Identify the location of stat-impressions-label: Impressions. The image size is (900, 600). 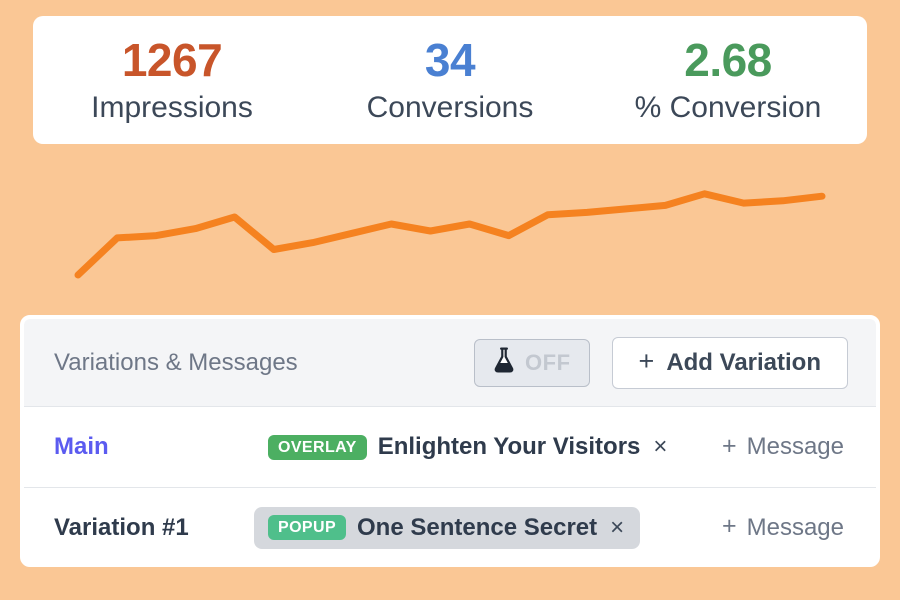
(172, 108).